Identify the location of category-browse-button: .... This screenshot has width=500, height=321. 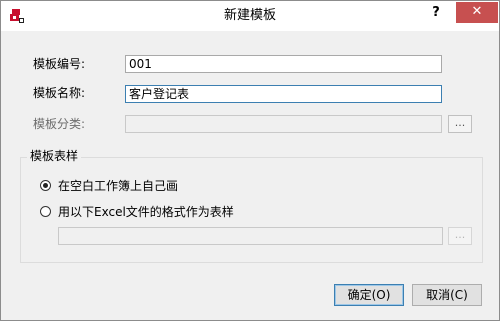
(460, 124).